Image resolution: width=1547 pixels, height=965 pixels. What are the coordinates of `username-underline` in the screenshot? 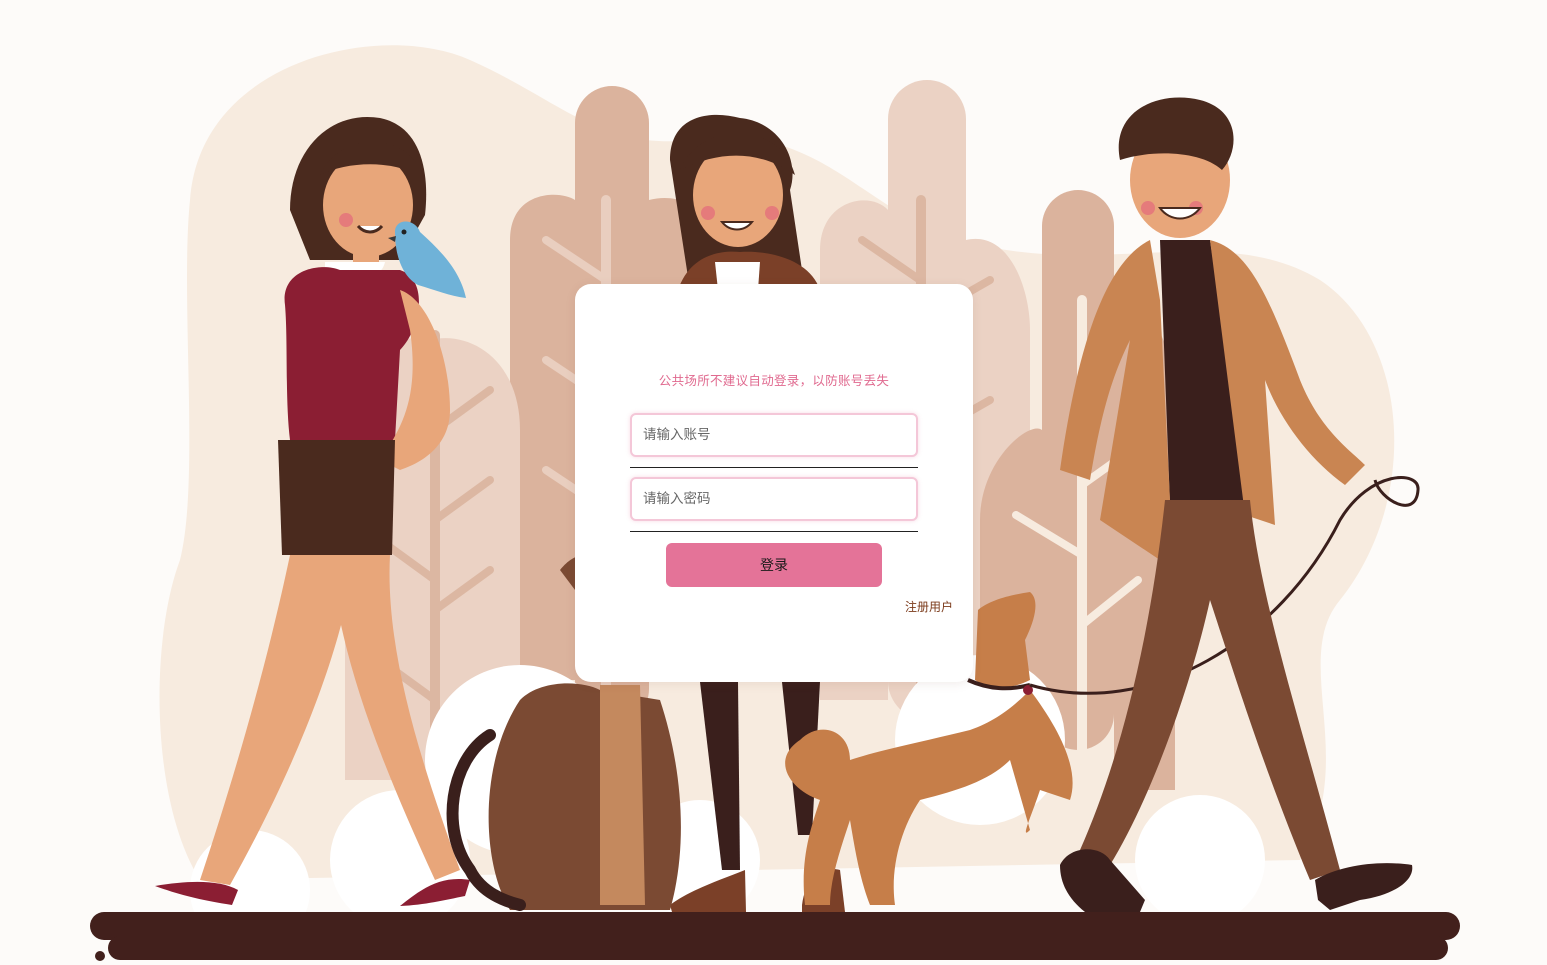 It's located at (774, 467).